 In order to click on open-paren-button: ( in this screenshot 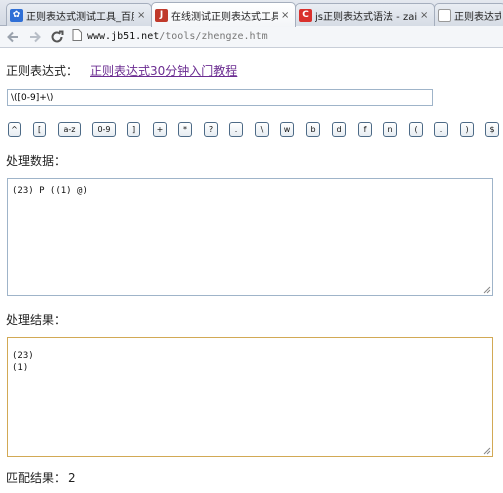, I will do `click(416, 129)`.